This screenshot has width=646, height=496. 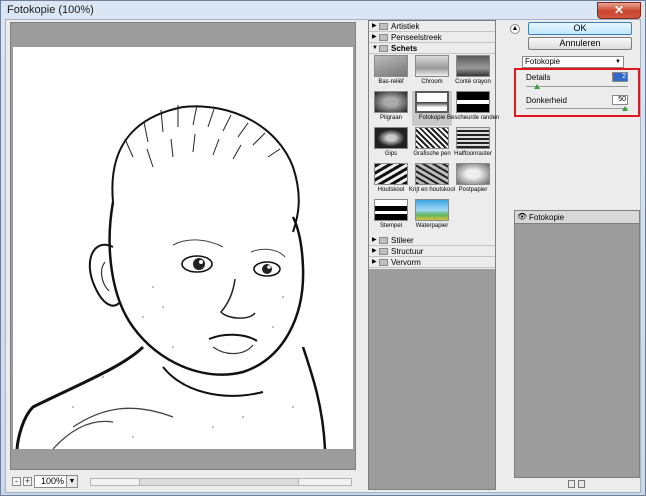 I want to click on category-label: Vervorm, so click(x=406, y=262).